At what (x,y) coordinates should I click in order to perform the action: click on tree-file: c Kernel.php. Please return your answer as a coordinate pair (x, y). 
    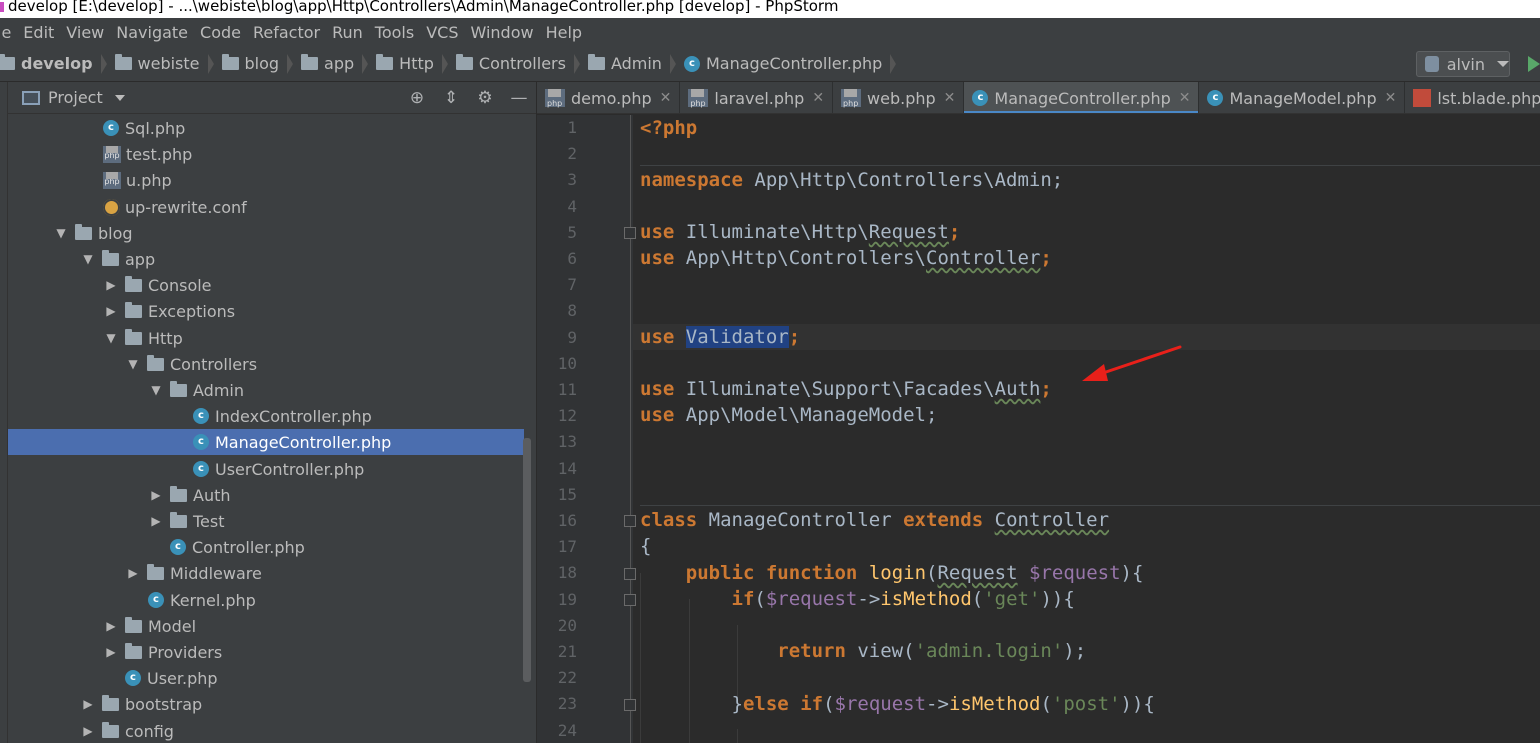
    Looking at the image, I should click on (266, 600).